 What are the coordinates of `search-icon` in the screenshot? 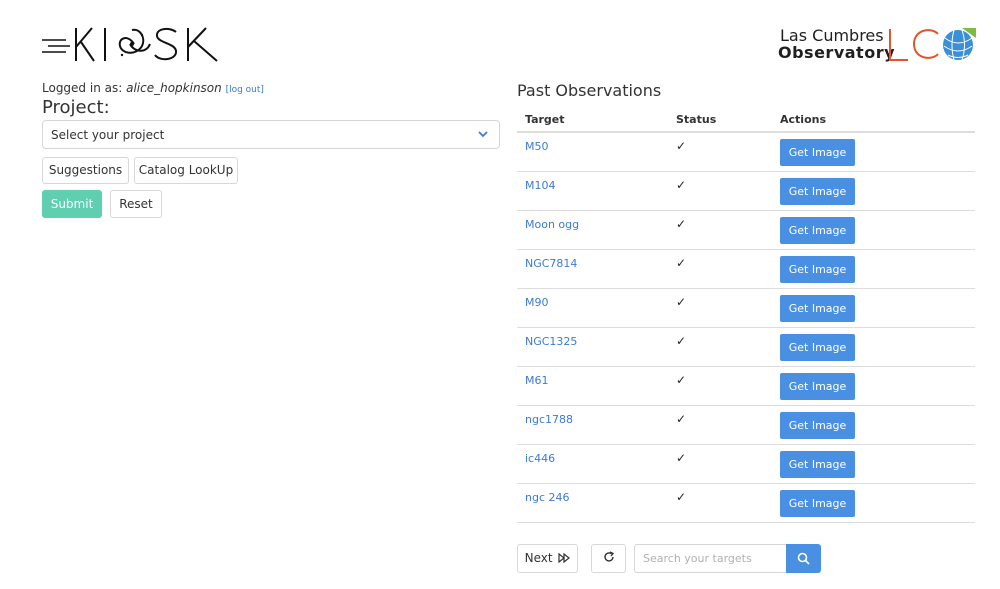 It's located at (803, 558).